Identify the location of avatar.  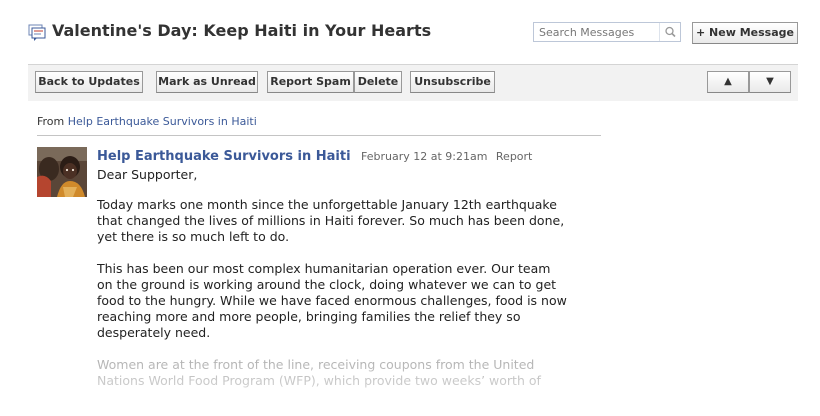
(62, 172).